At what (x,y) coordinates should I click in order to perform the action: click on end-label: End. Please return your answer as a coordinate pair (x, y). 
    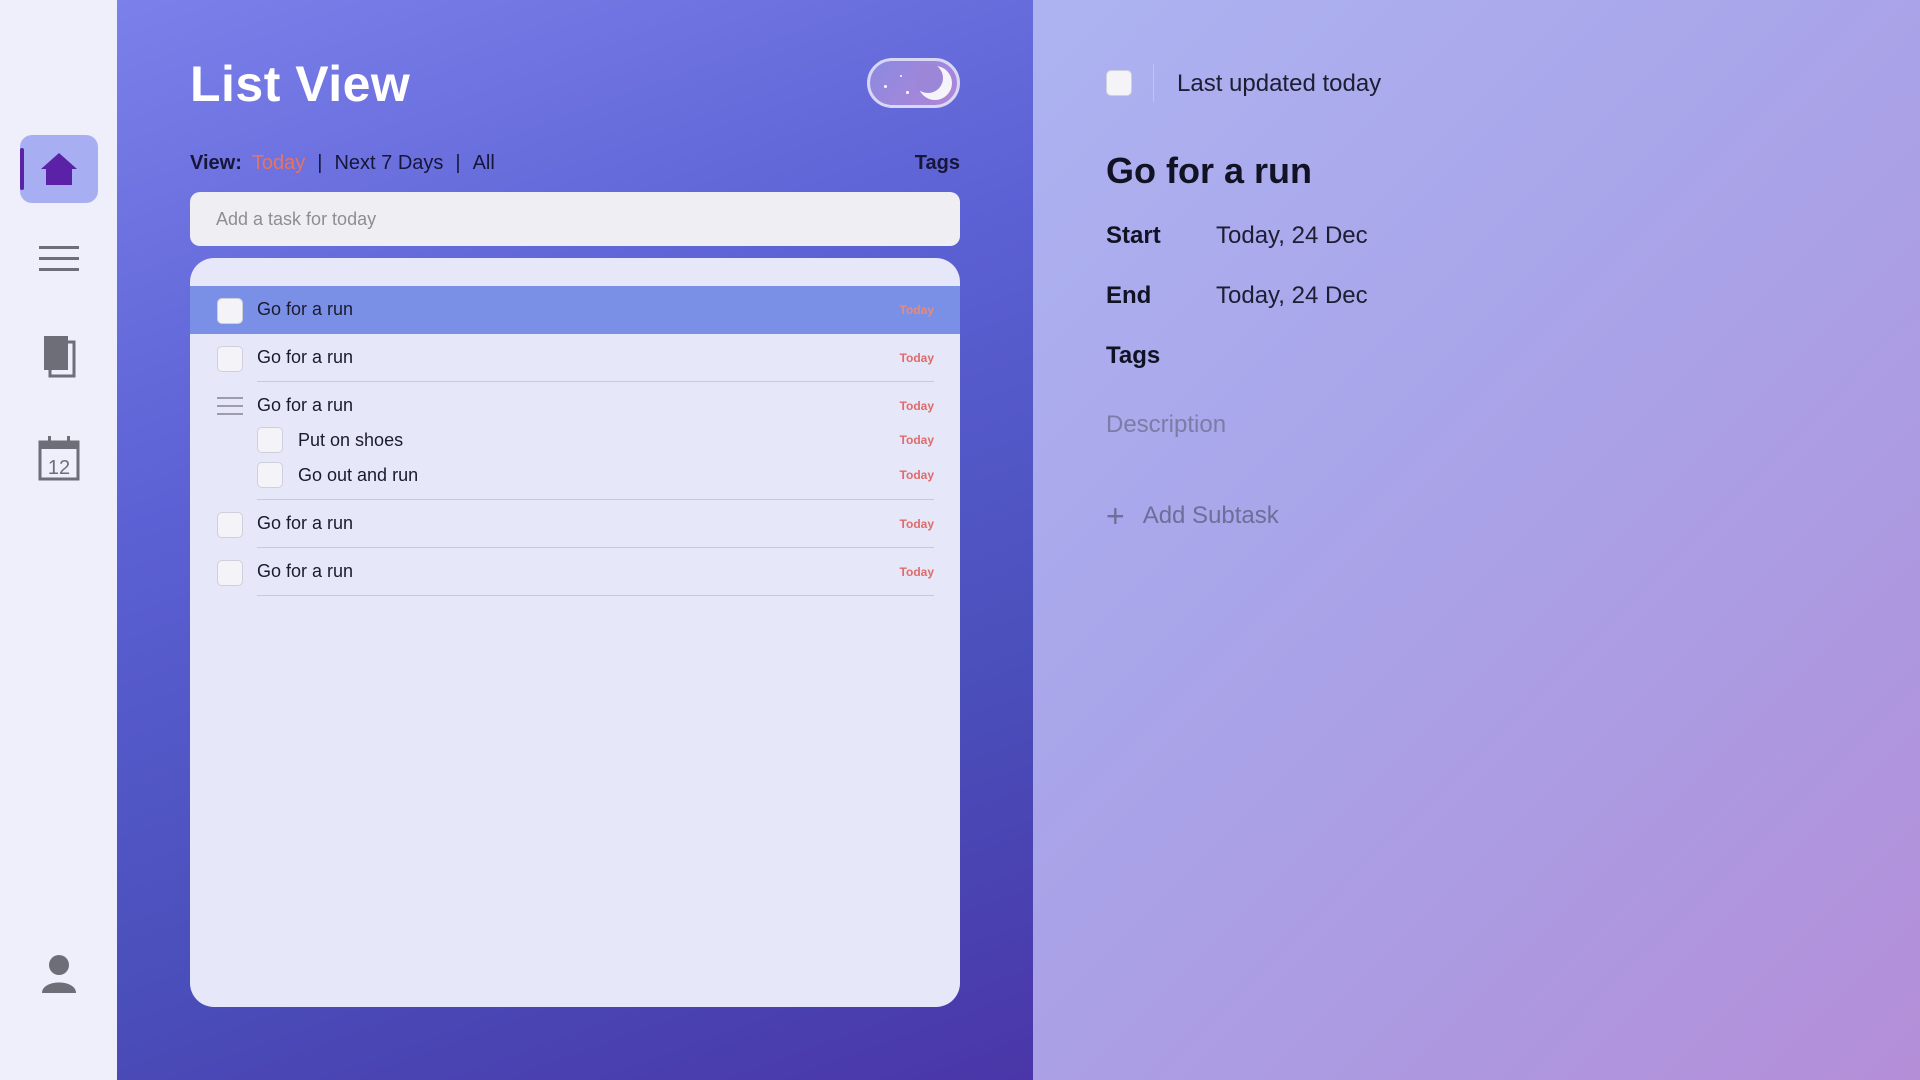
    Looking at the image, I should click on (1129, 295).